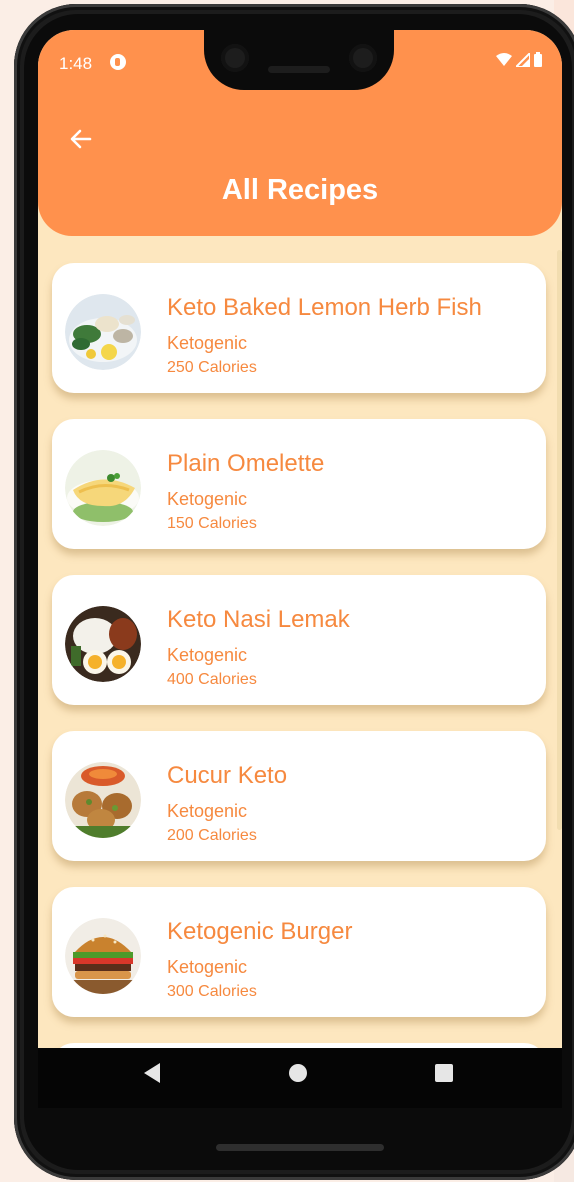 The image size is (574, 1182). Describe the element at coordinates (538, 59) in the screenshot. I see `battery-icon` at that location.